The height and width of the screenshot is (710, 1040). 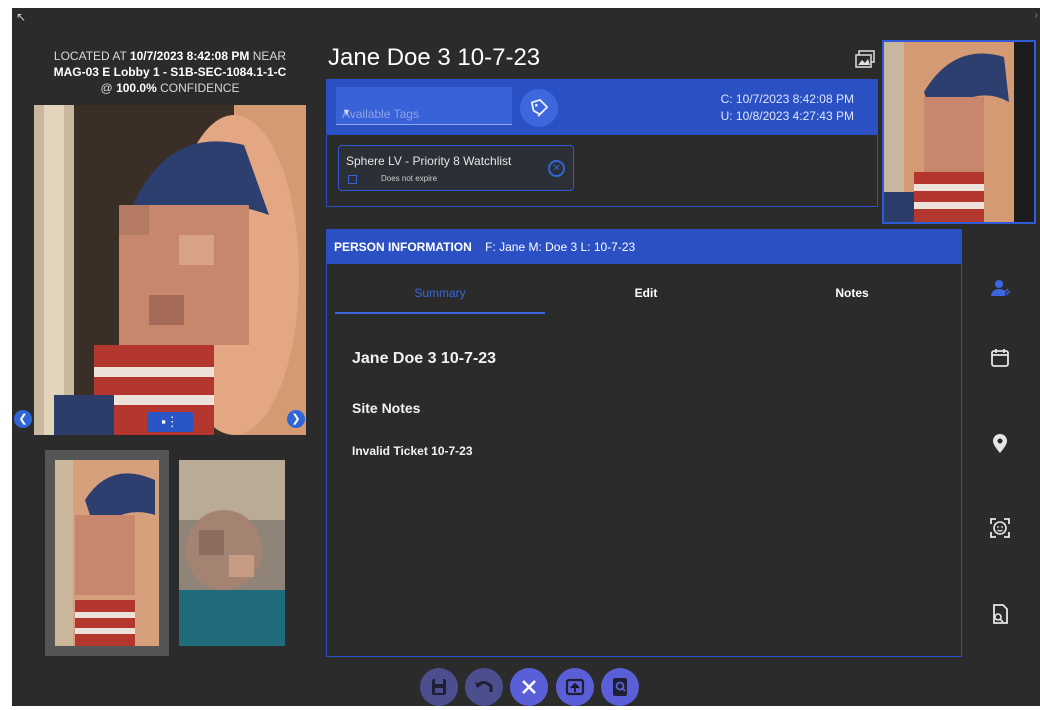 What do you see at coordinates (296, 419) in the screenshot?
I see `next-photo-button: ❯` at bounding box center [296, 419].